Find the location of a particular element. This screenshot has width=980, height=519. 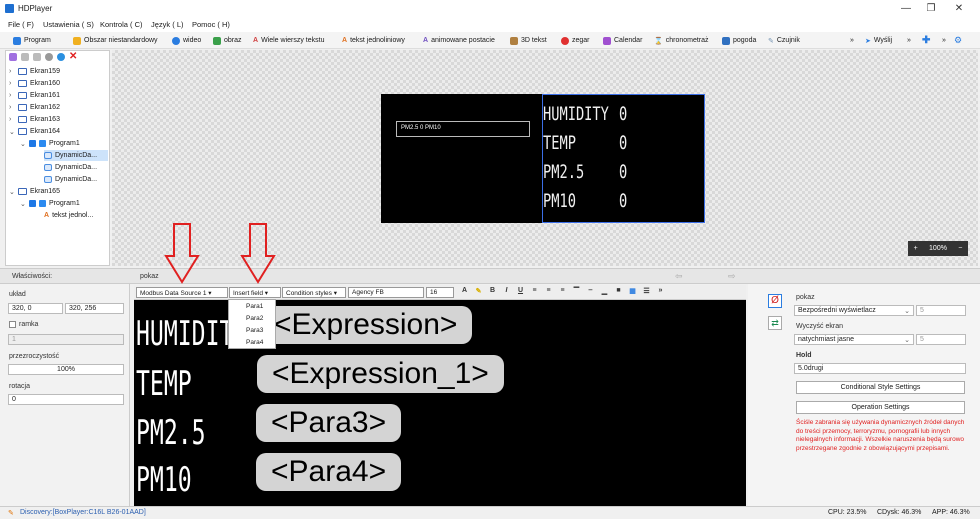

transparency-stepper: 100% is located at coordinates (66, 369).